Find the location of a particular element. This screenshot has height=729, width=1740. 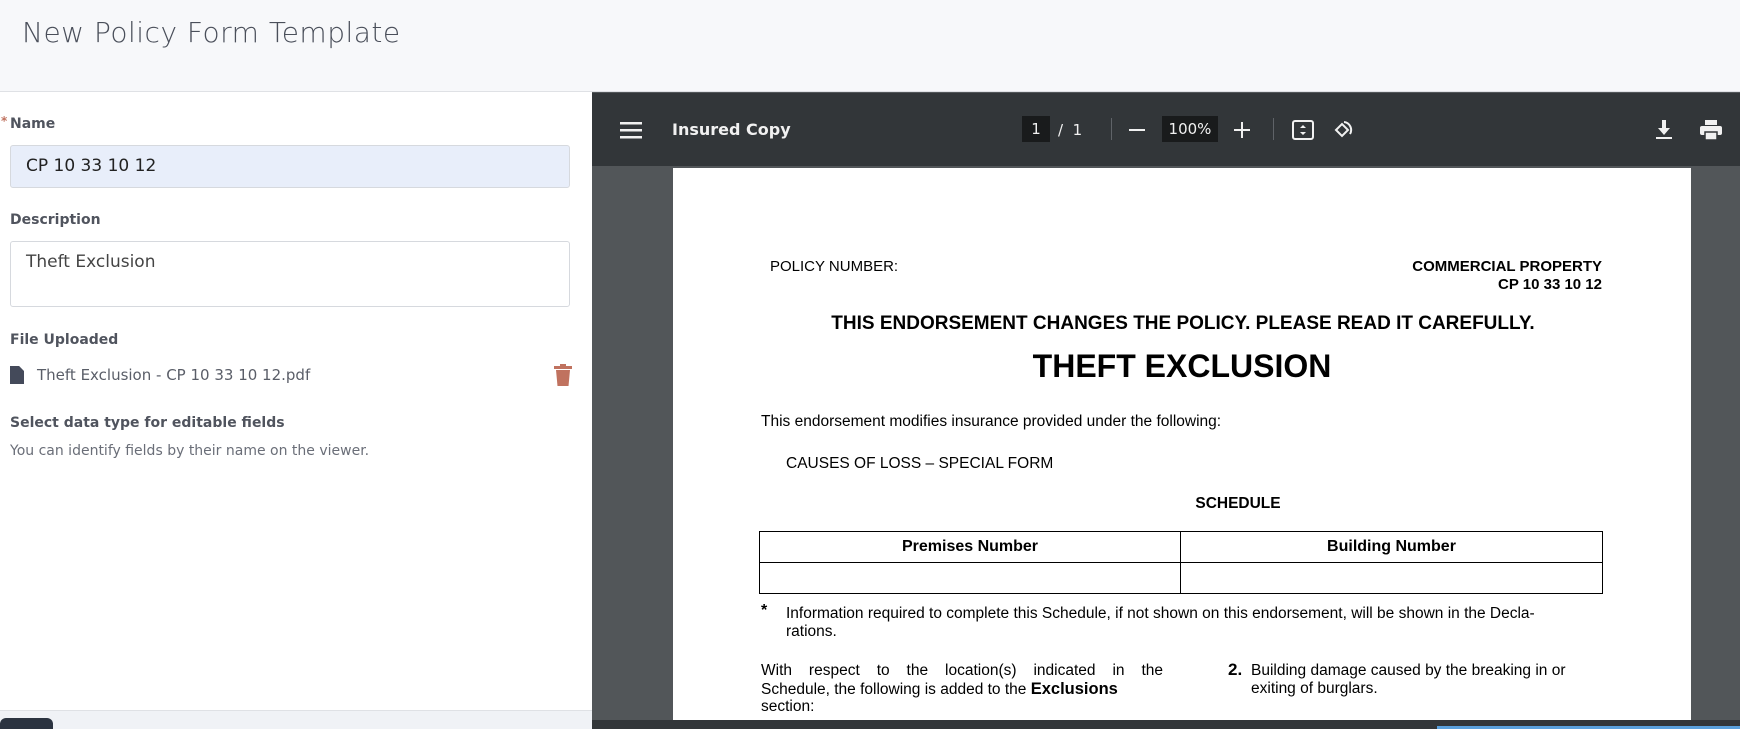

zoom-level-input: 100% is located at coordinates (1190, 129).